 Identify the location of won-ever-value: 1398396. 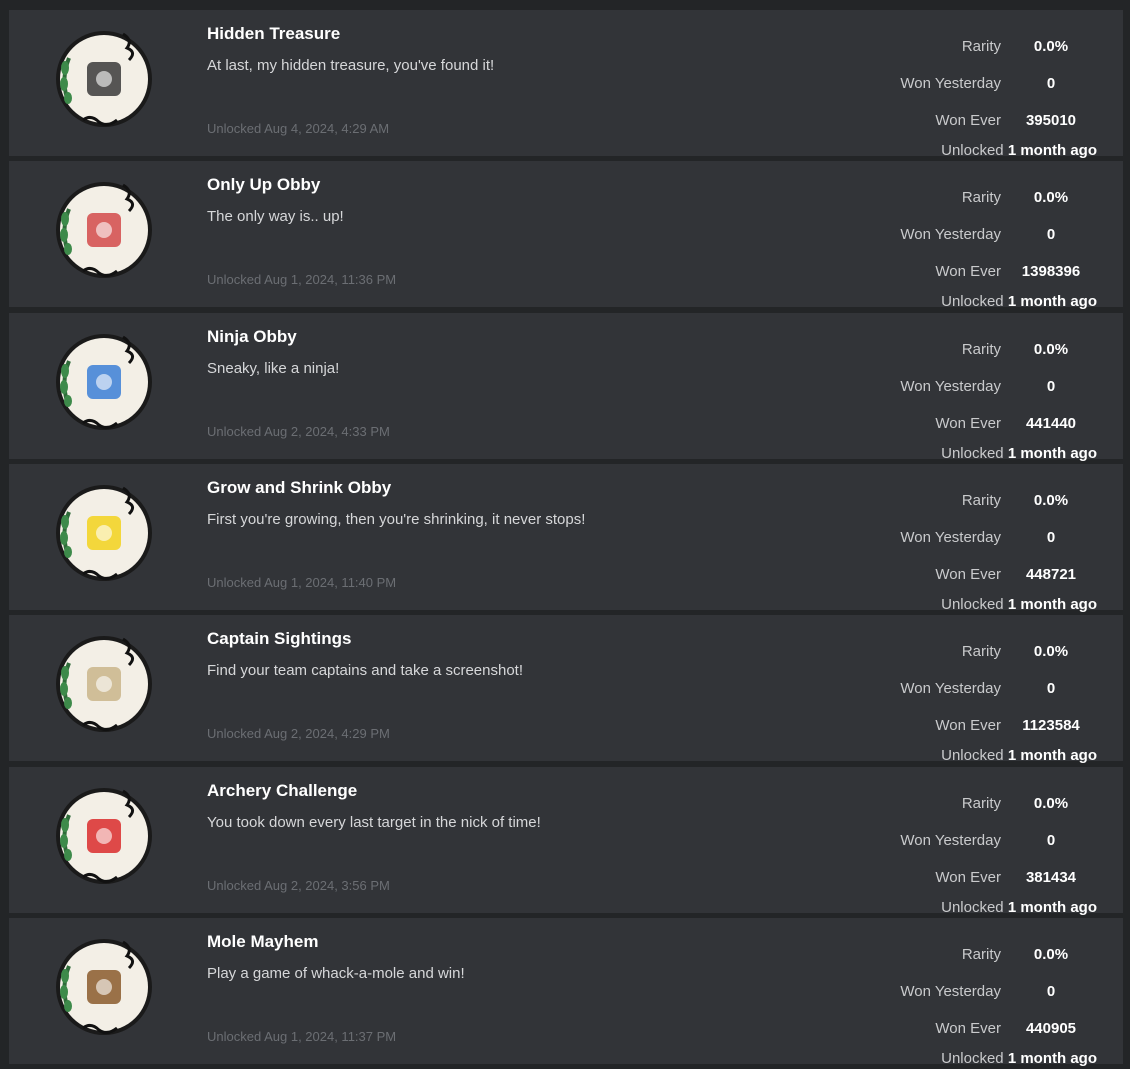
(1051, 271).